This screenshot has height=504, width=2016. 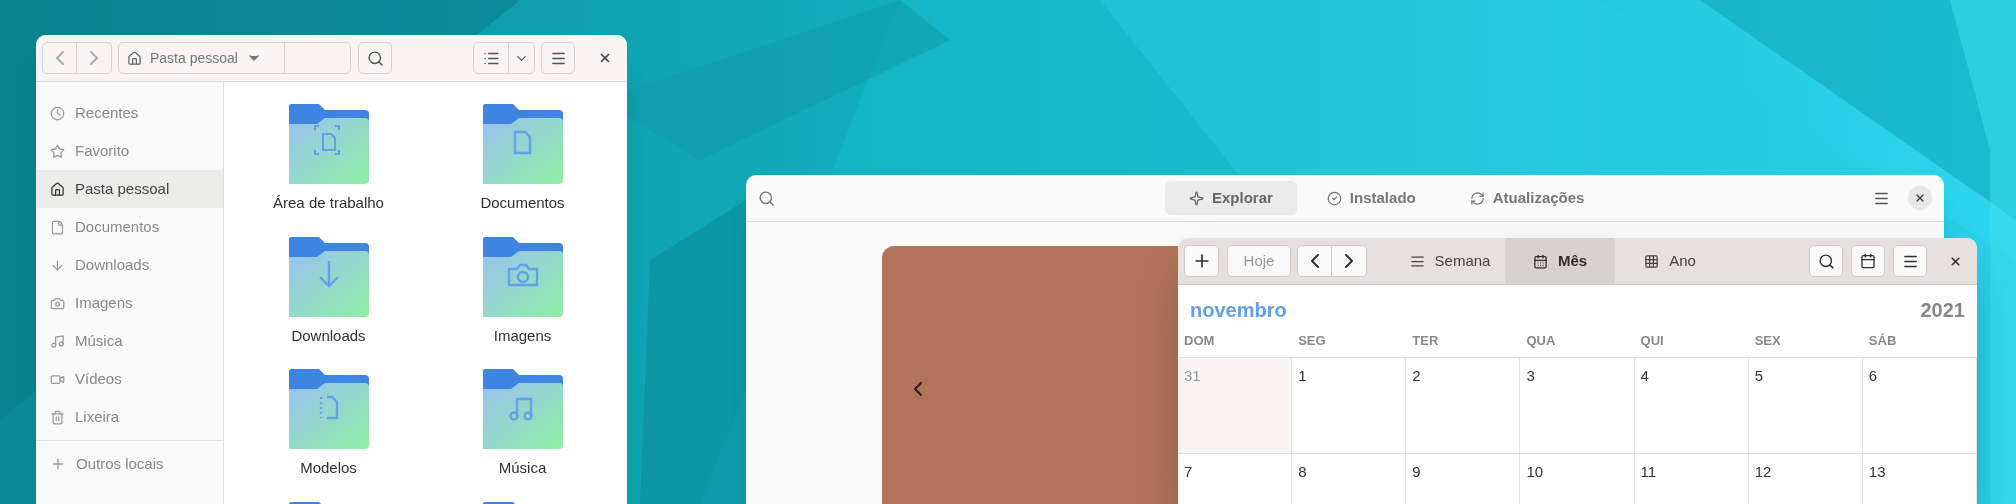 What do you see at coordinates (1670, 261) in the screenshot?
I see `view-tab: Ano` at bounding box center [1670, 261].